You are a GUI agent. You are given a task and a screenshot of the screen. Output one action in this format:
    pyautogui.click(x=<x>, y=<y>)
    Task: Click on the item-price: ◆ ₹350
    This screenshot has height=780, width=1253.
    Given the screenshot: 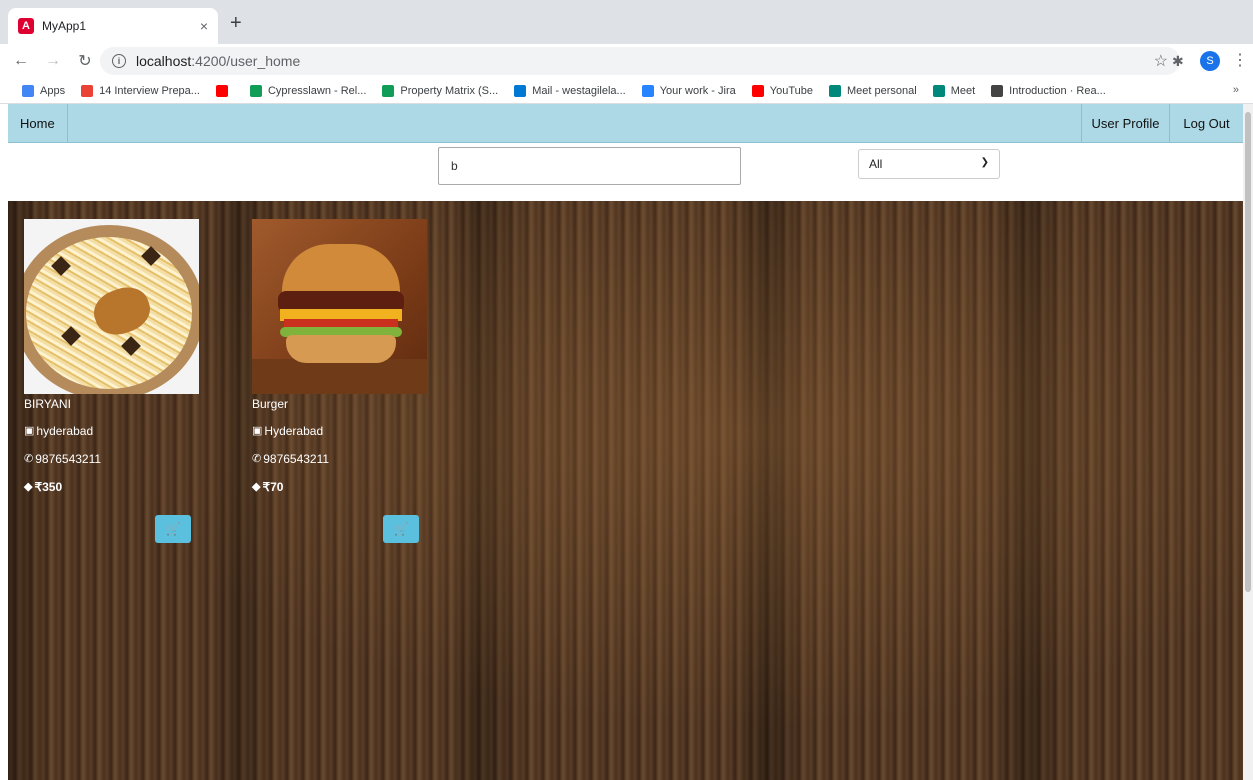 What is the action you would take?
    pyautogui.click(x=43, y=486)
    